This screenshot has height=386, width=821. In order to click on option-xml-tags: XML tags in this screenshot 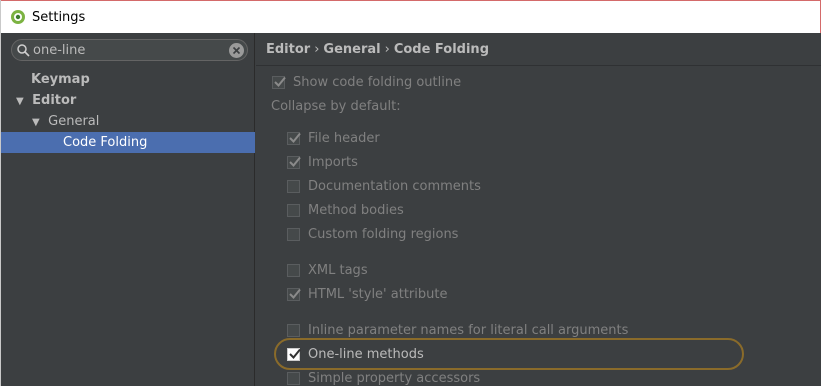, I will do `click(327, 270)`.